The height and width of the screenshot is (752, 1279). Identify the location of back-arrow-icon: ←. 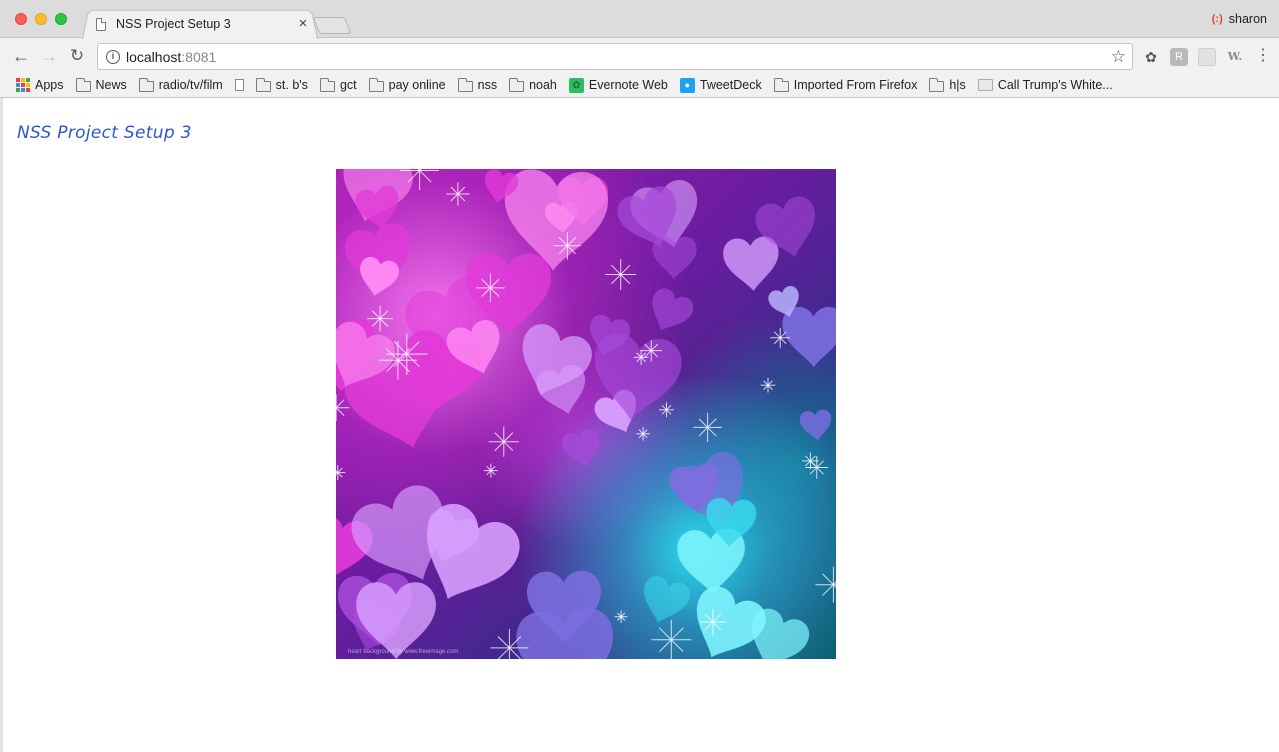
(21, 56).